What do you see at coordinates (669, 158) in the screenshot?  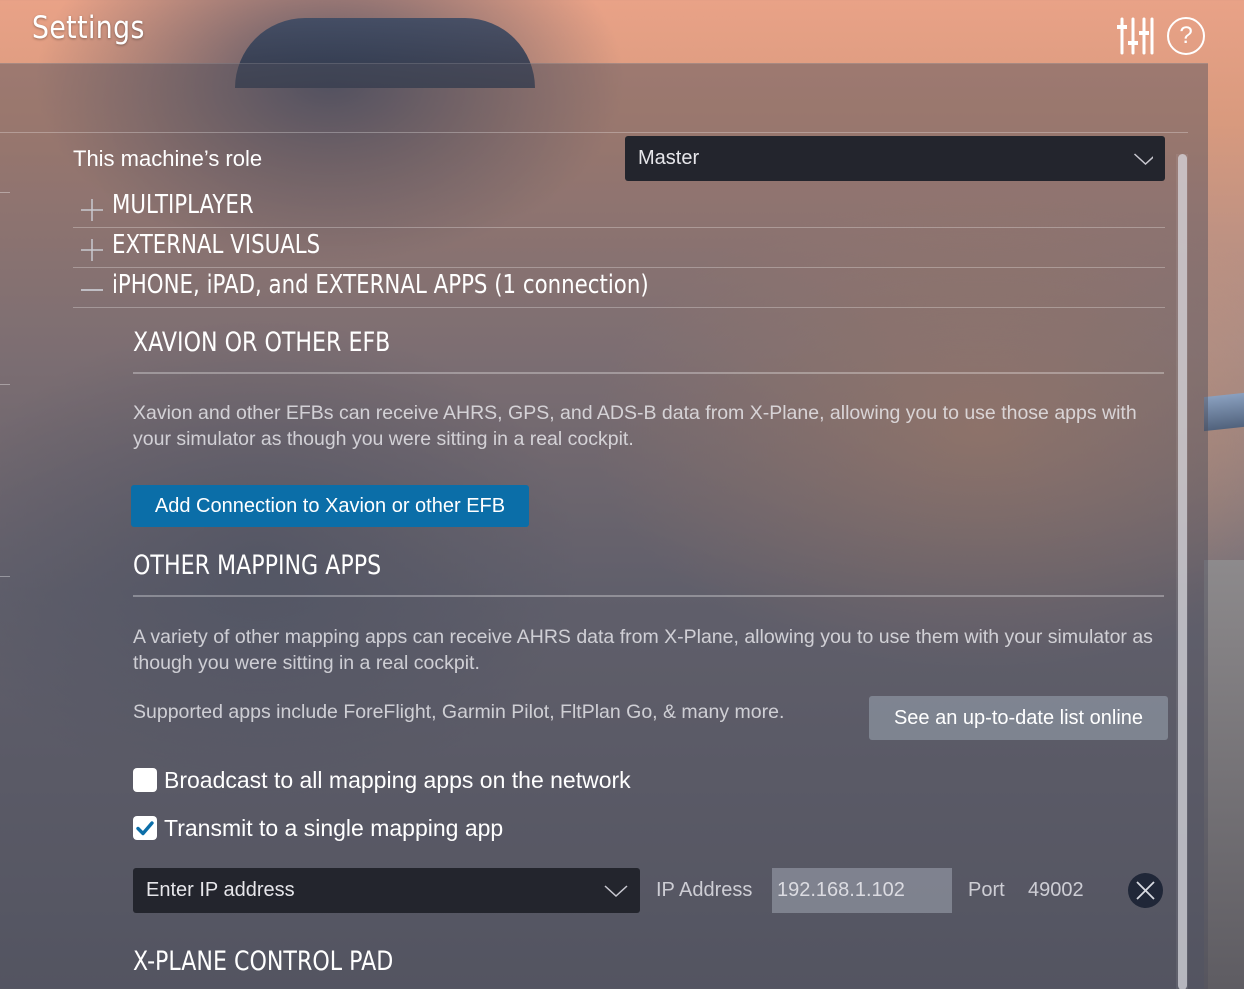 I see `role-dropdown-value: Master` at bounding box center [669, 158].